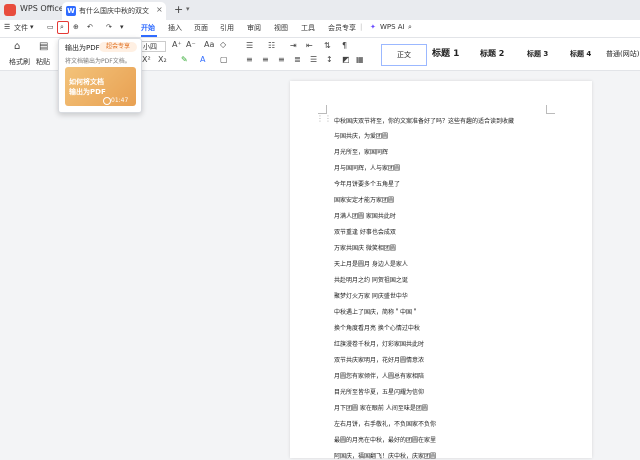  I want to click on document-tab-title: 有什么国庆中秋的双文案吗?, so click(114, 11).